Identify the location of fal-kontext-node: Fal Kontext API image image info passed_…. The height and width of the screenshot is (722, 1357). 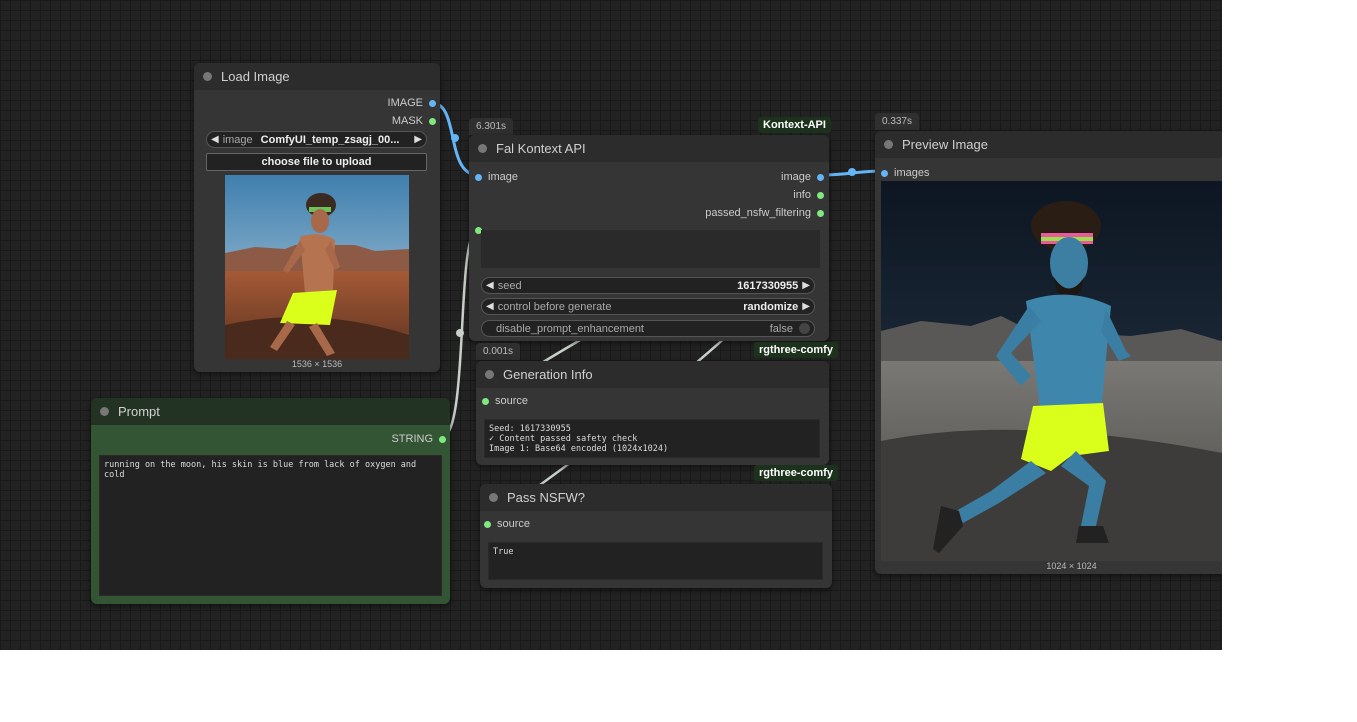
(649, 238).